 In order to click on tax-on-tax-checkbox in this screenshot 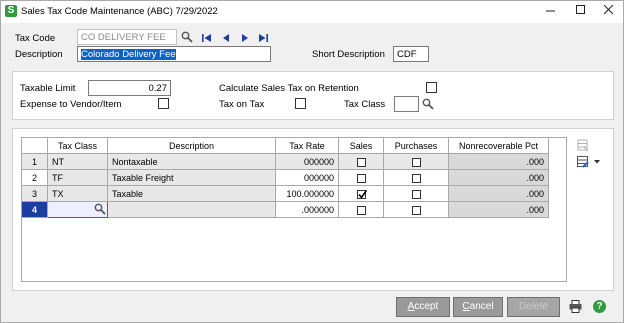, I will do `click(300, 103)`.